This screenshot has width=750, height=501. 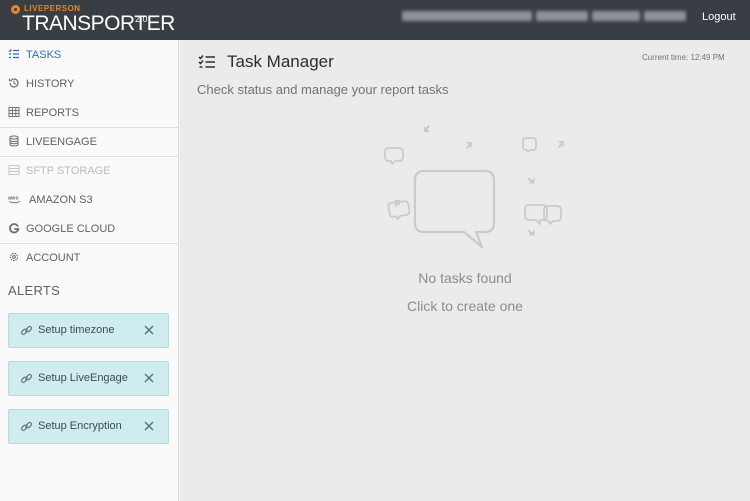 What do you see at coordinates (14, 257) in the screenshot?
I see `gear-icon` at bounding box center [14, 257].